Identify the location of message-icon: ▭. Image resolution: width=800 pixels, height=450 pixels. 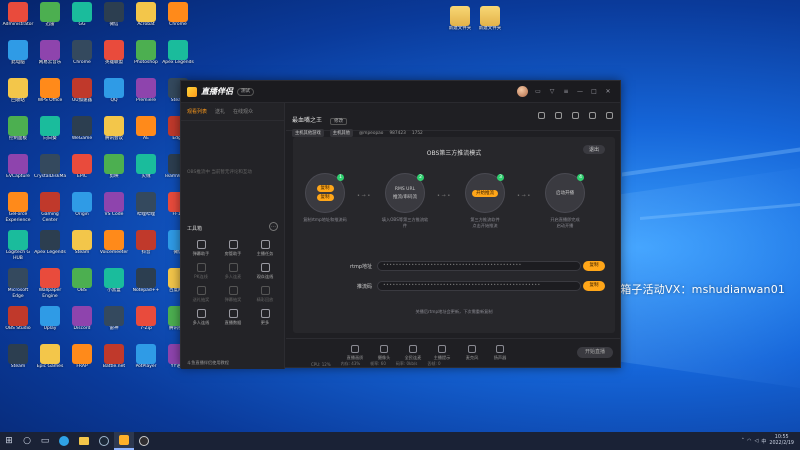
(538, 91).